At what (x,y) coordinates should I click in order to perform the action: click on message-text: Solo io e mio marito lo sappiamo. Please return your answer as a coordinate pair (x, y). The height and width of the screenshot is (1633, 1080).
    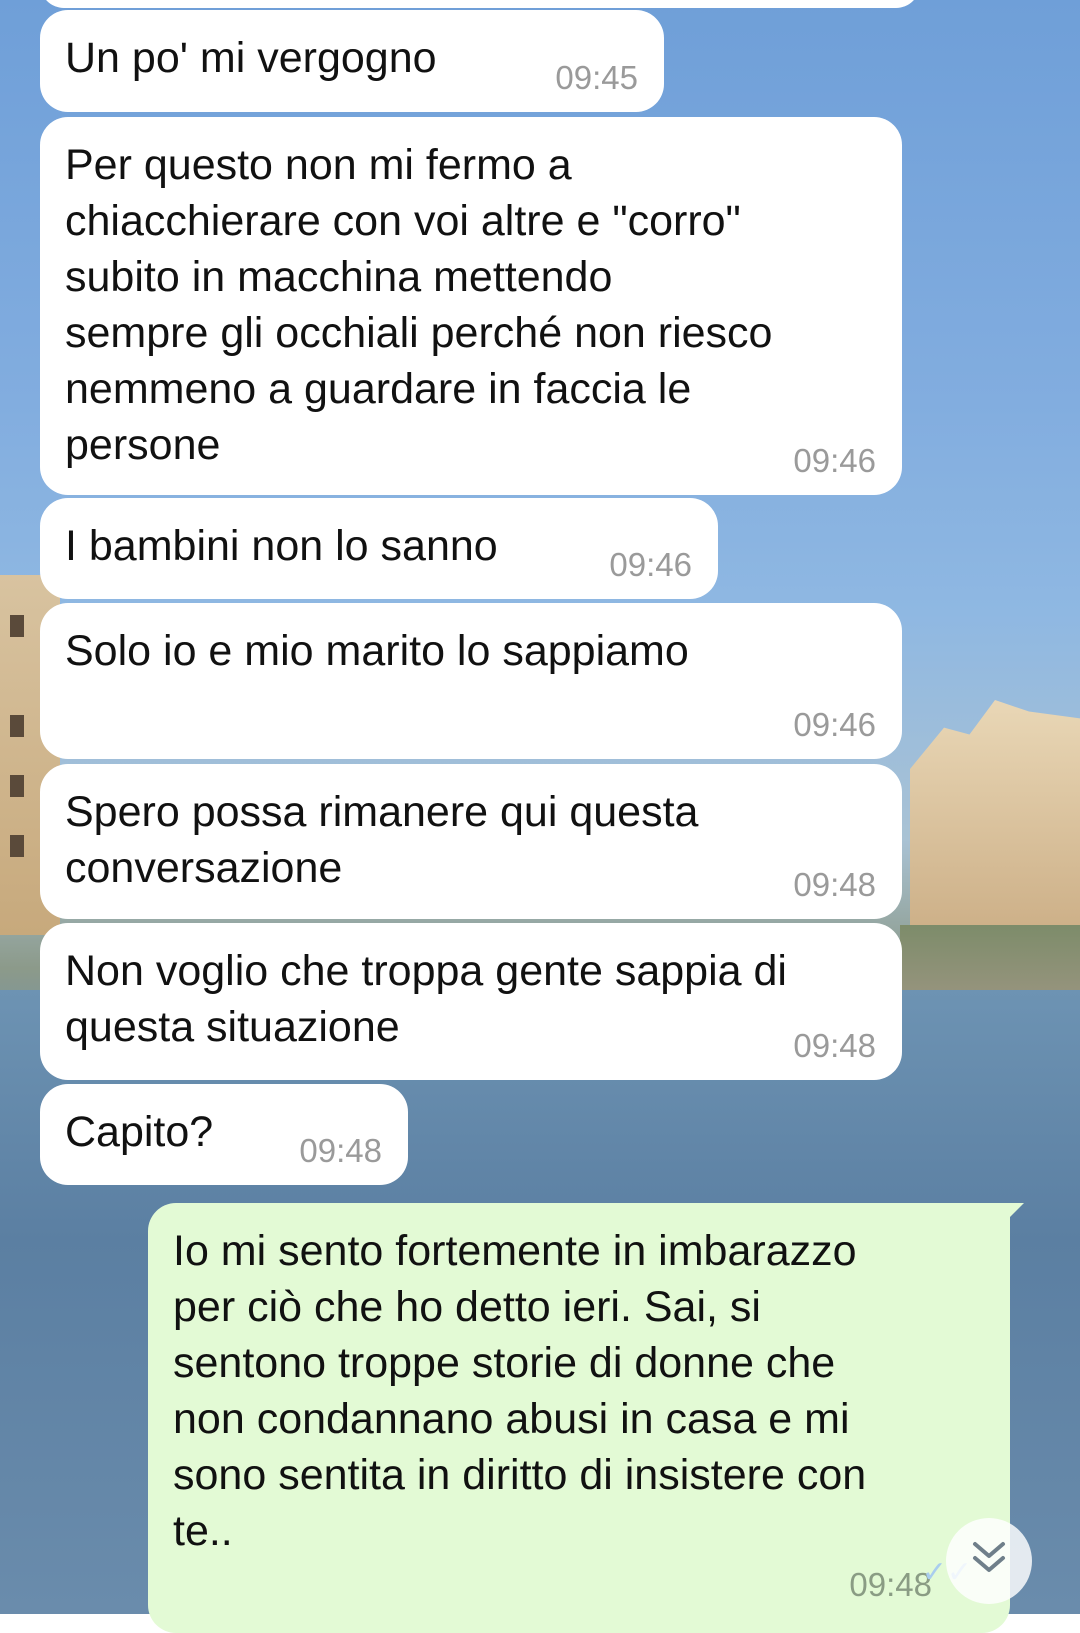
    Looking at the image, I should click on (377, 651).